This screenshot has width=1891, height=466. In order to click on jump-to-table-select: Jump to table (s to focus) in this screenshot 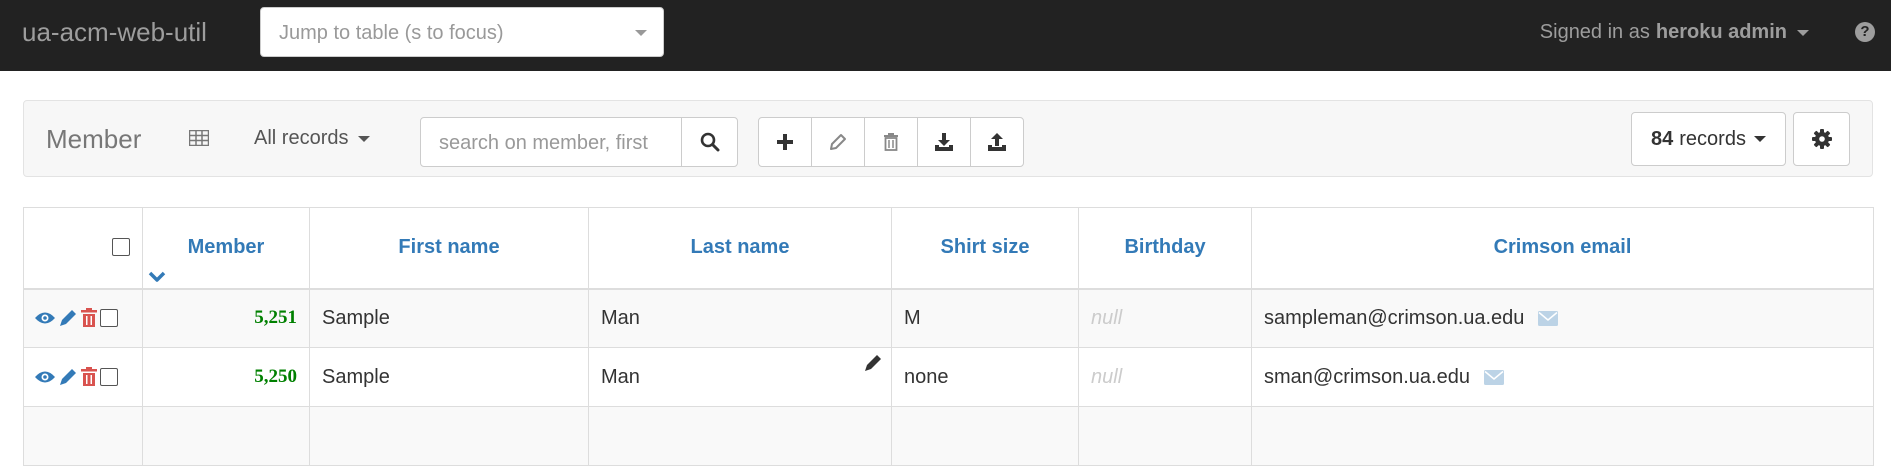, I will do `click(462, 32)`.